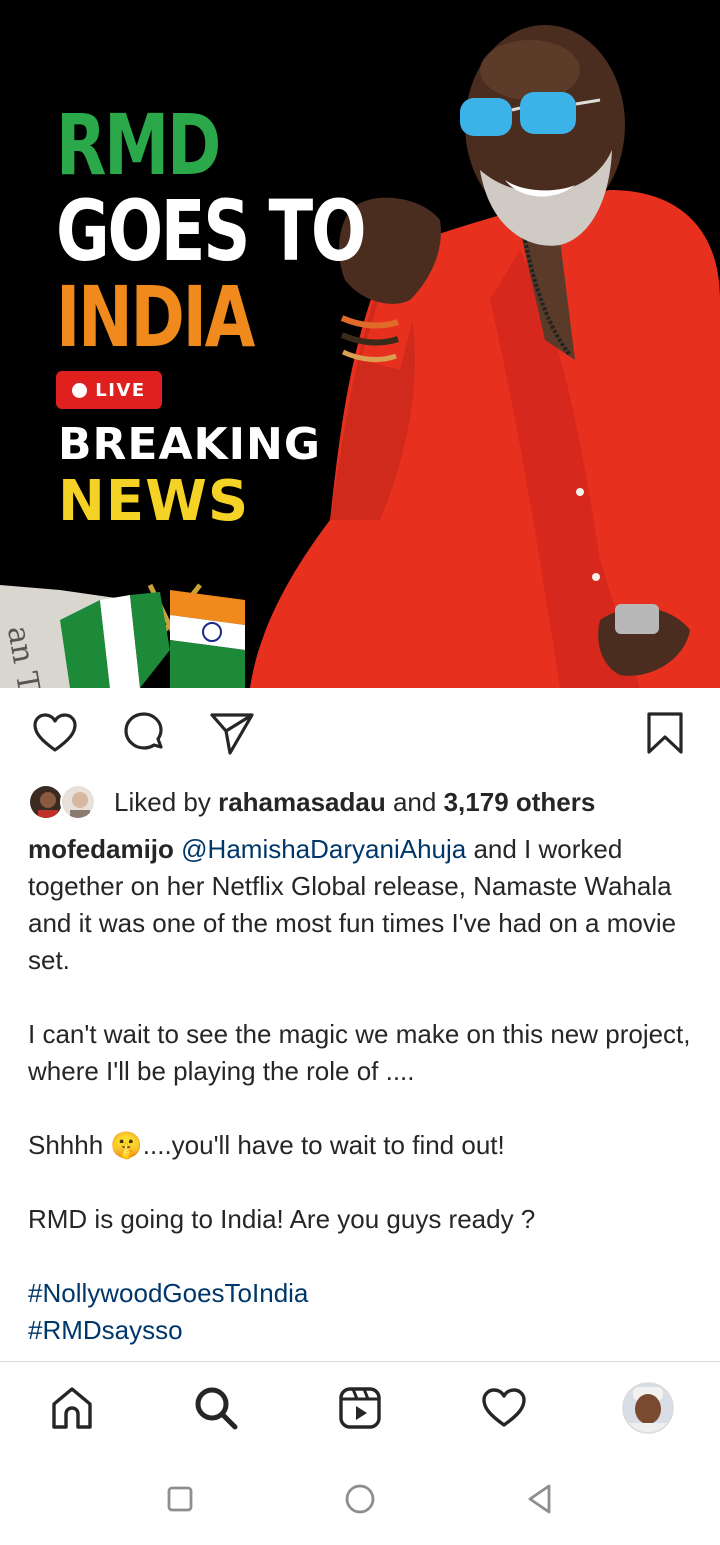 The height and width of the screenshot is (1545, 720). I want to click on nav-search, so click(216, 1408).